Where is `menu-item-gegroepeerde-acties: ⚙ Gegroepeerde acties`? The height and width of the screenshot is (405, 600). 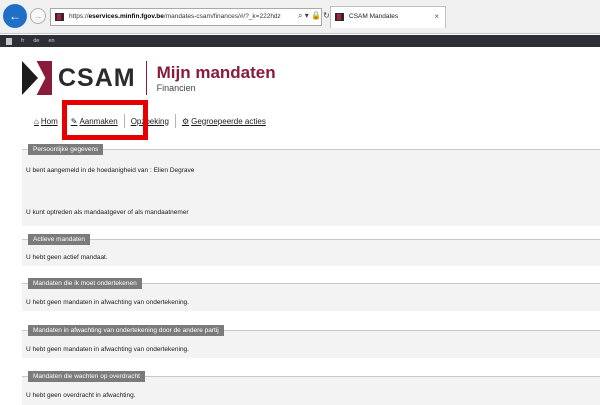
menu-item-gegroepeerde-acties: ⚙ Gegroepeerde acties is located at coordinates (224, 121).